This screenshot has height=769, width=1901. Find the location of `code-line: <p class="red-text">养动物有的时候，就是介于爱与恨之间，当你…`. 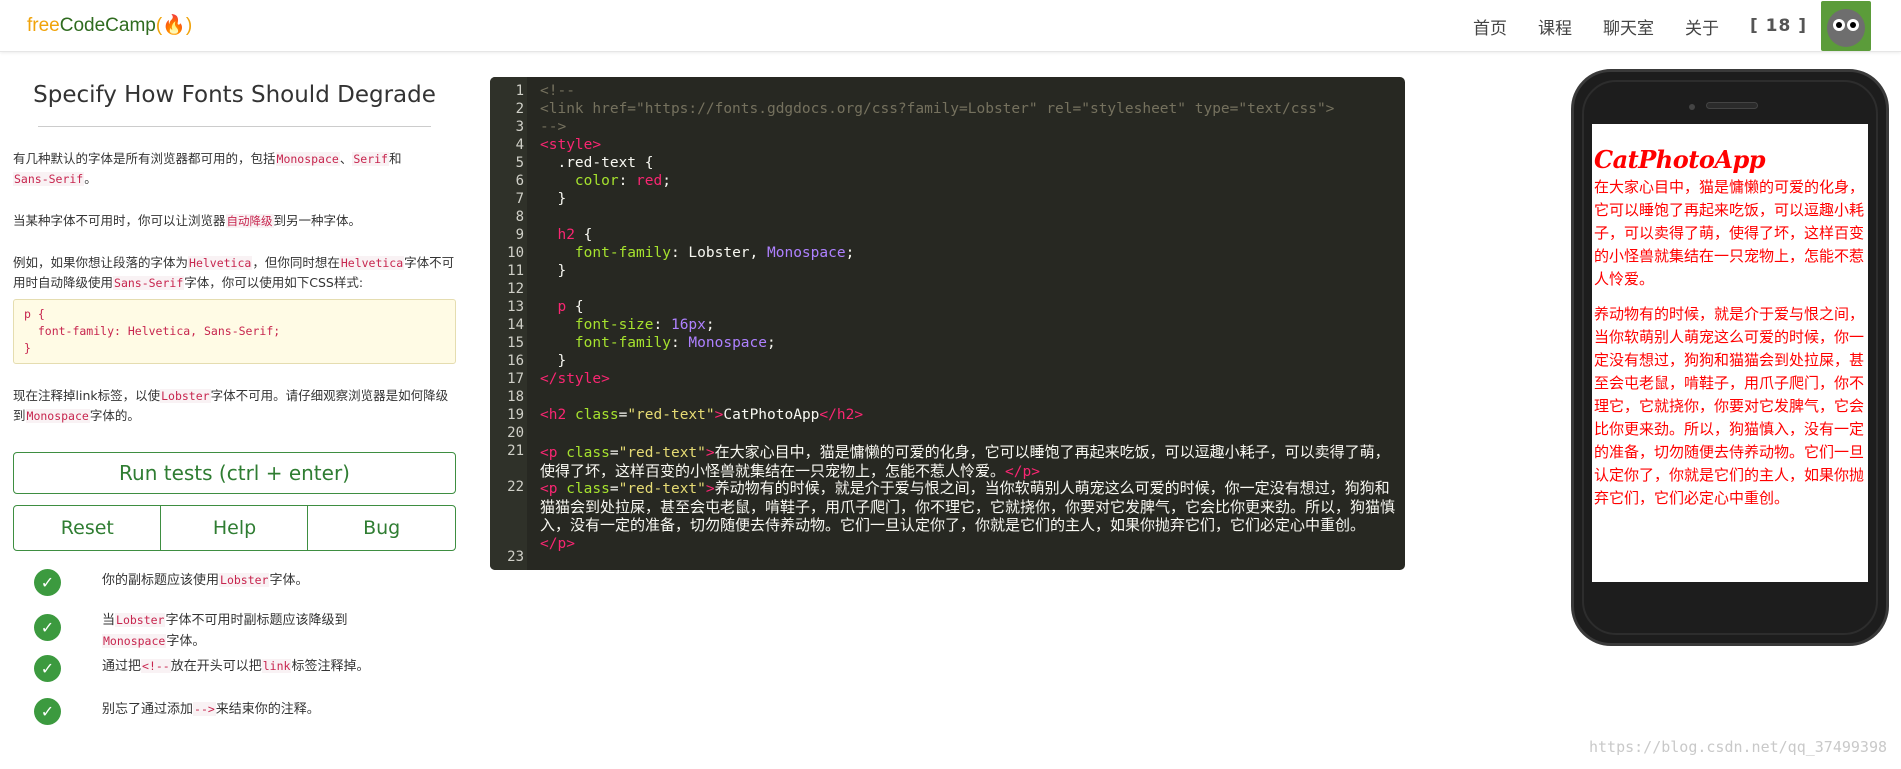

code-line: <p class="red-text">养动物有的时候，就是介于爱与恨之间，当你… is located at coordinates (968, 515).